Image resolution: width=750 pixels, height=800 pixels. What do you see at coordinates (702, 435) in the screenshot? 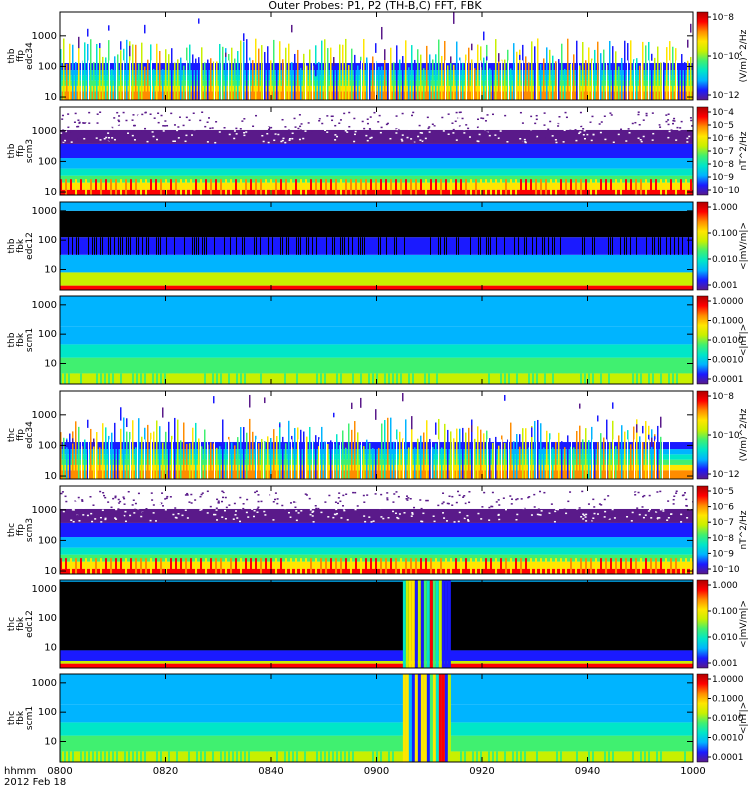
I see `colorbar` at bounding box center [702, 435].